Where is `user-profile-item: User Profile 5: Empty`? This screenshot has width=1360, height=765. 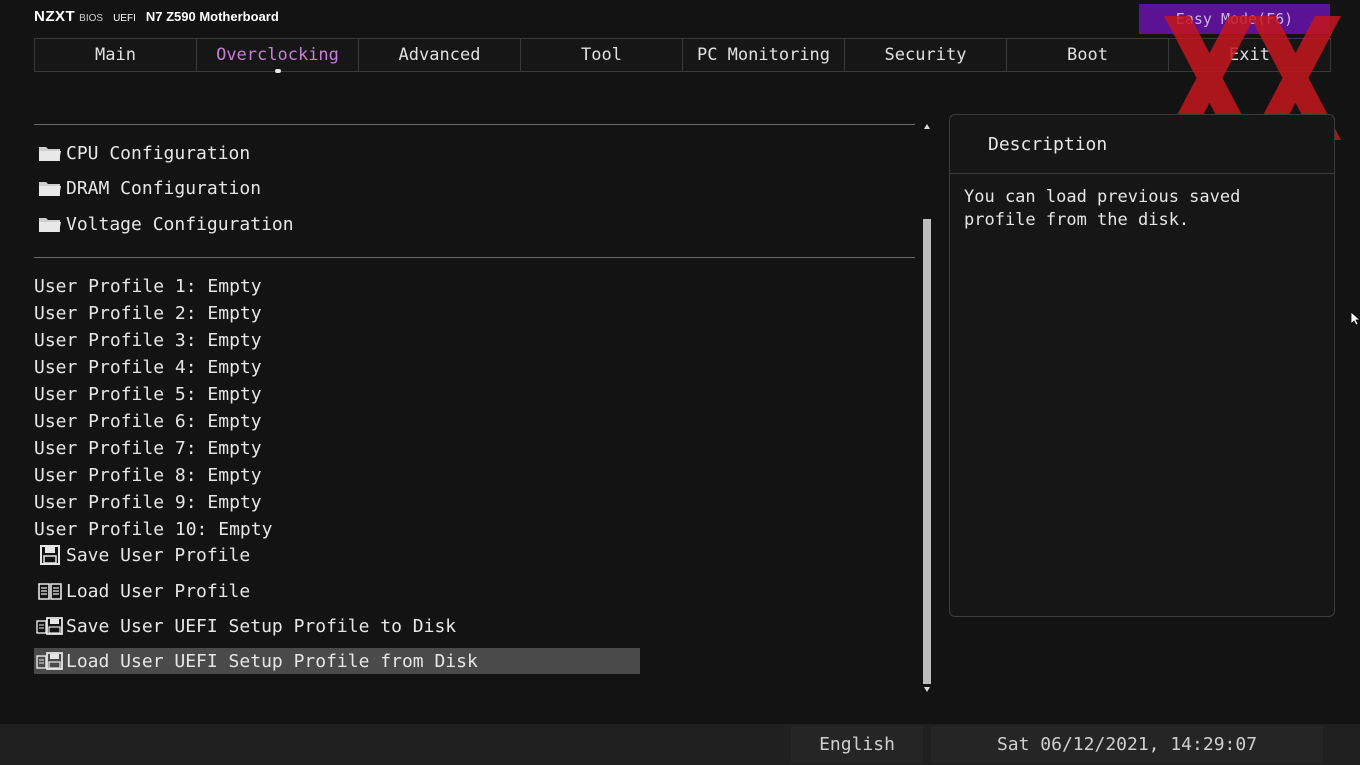 user-profile-item: User Profile 5: Empty is located at coordinates (148, 394).